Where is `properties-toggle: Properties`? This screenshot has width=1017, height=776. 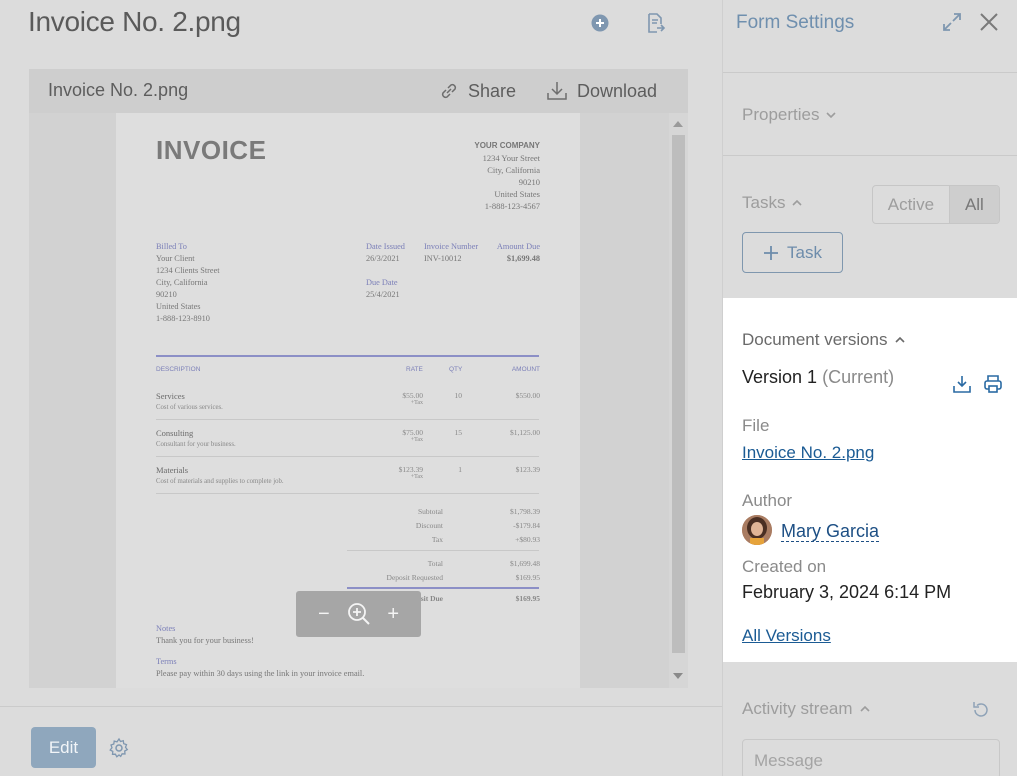
properties-toggle: Properties is located at coordinates (789, 115).